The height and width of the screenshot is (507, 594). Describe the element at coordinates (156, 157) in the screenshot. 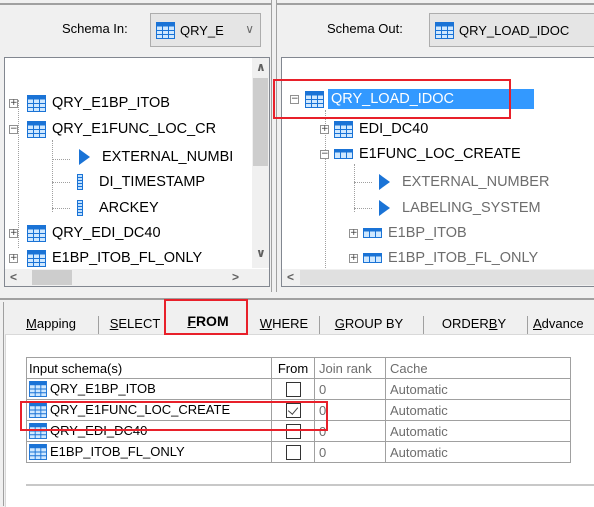

I see `tree-item: EXTERNAL_NUMBI` at that location.